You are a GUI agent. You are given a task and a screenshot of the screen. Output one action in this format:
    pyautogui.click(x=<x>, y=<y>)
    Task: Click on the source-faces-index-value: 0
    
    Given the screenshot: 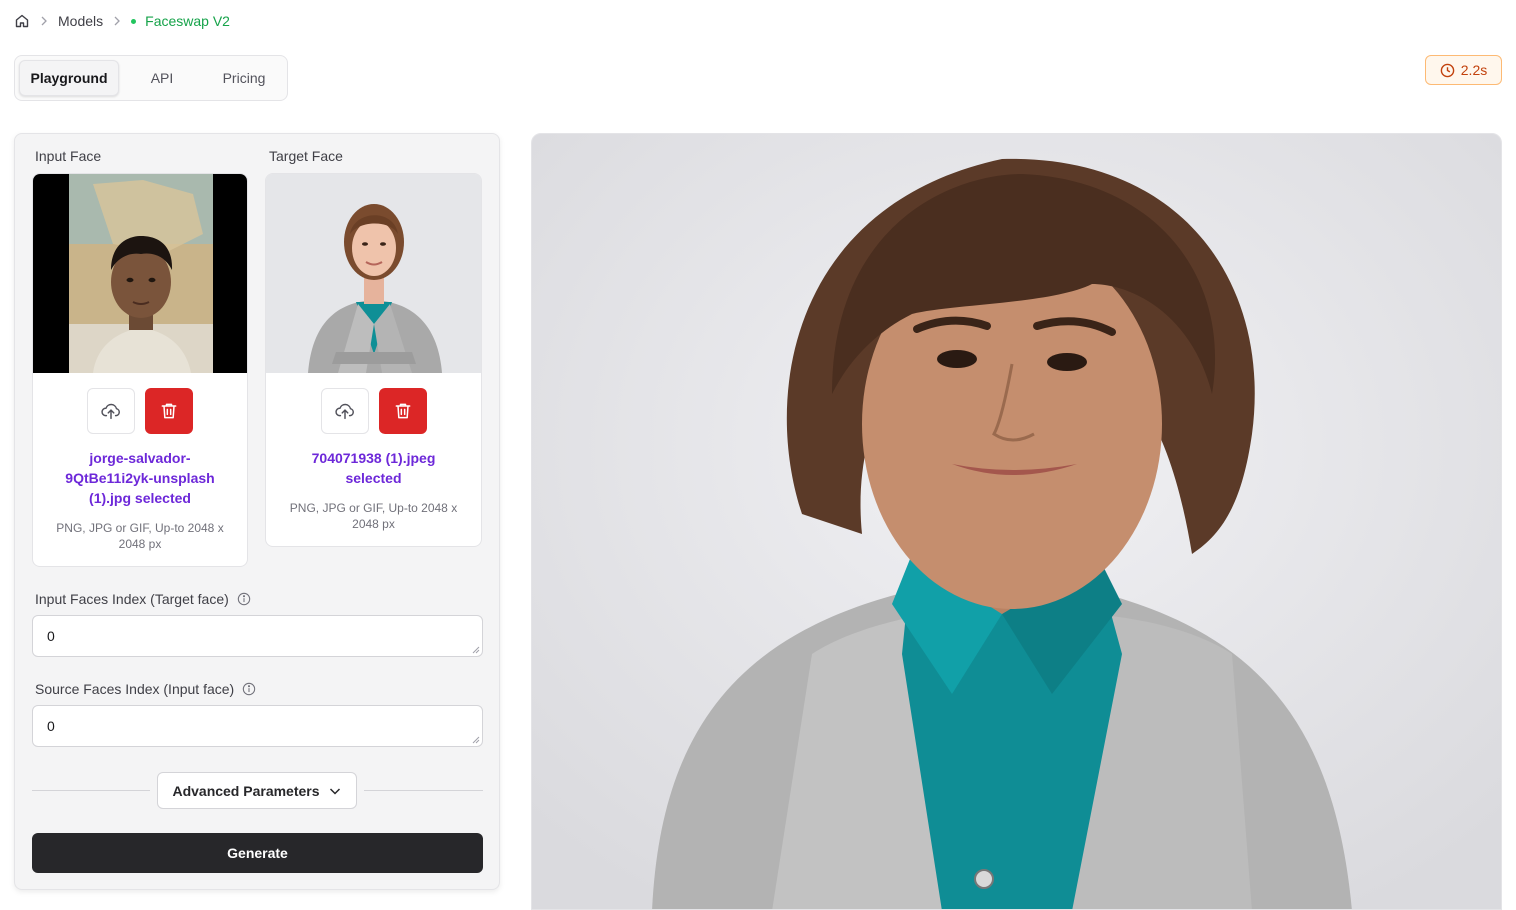 What is the action you would take?
    pyautogui.click(x=51, y=726)
    